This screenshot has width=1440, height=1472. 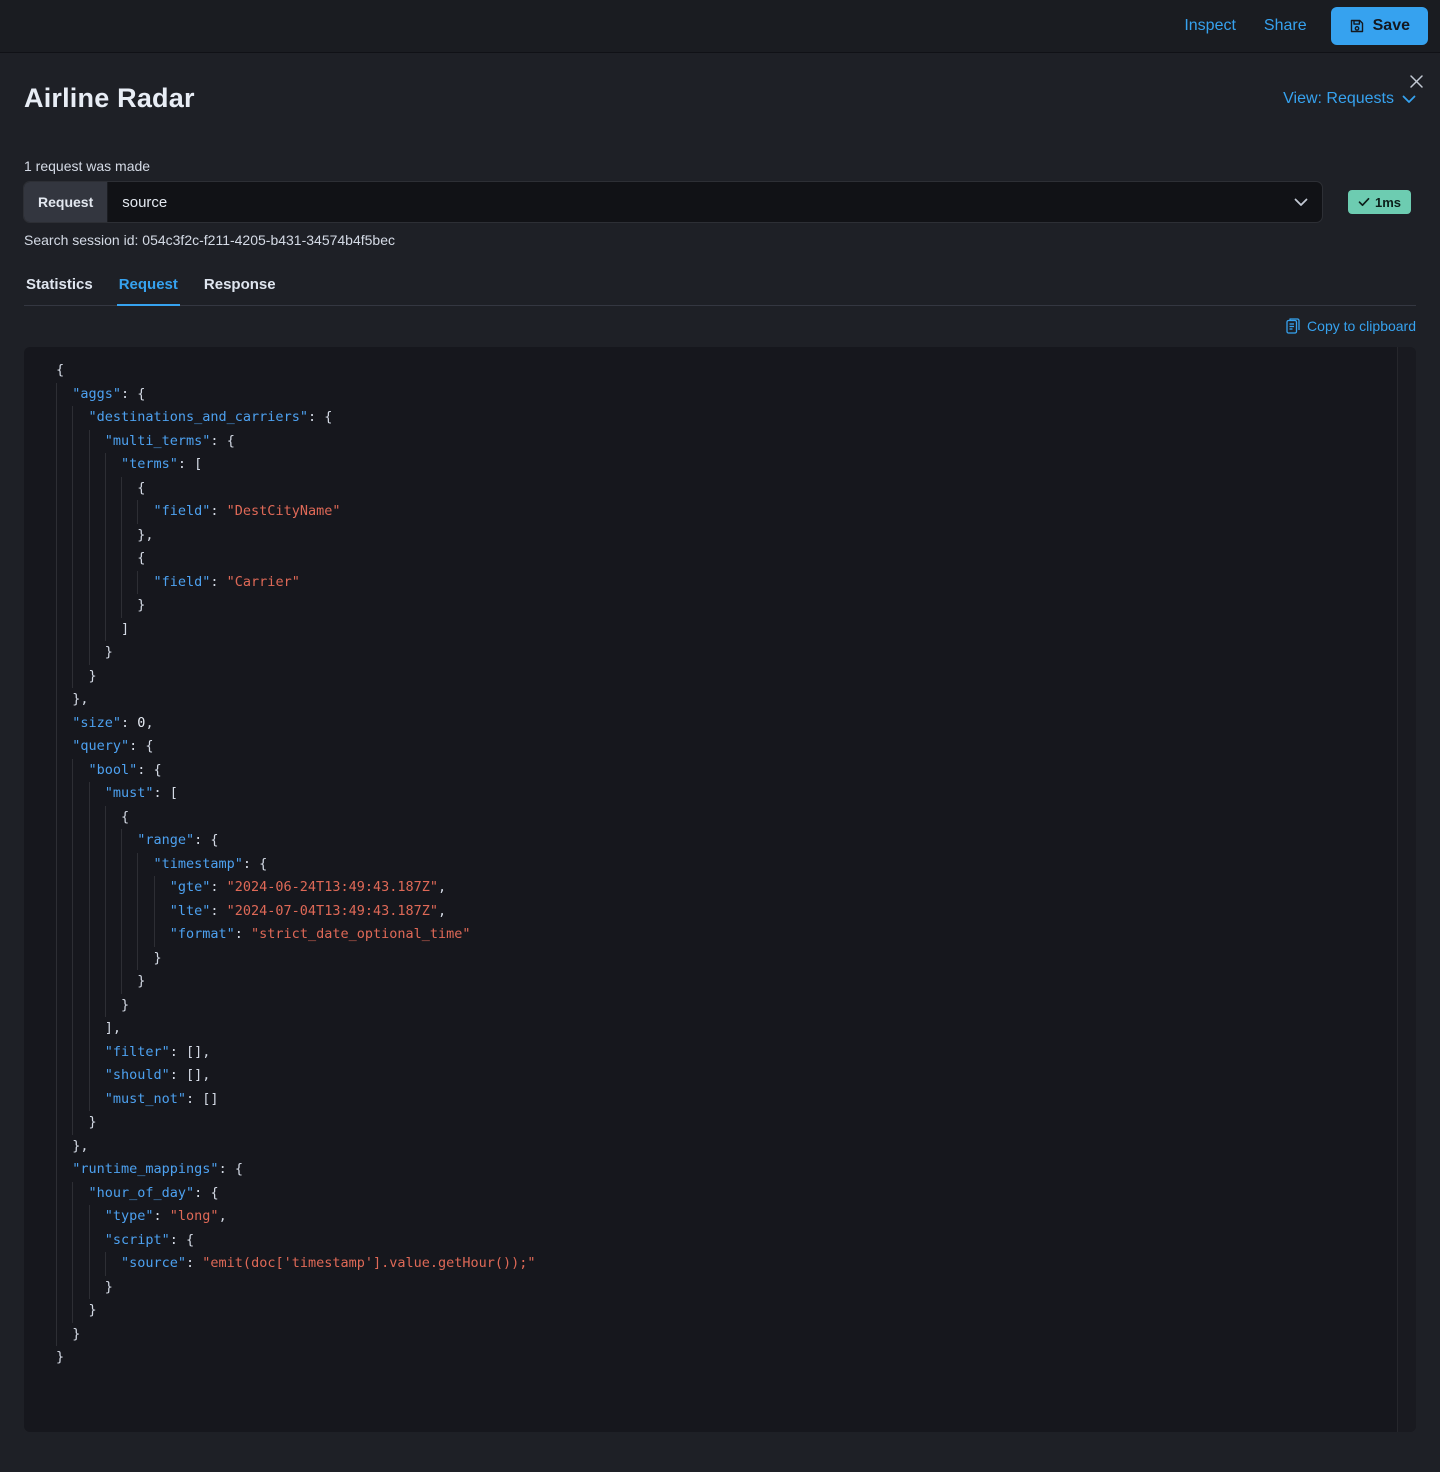 What do you see at coordinates (724, 1099) in the screenshot?
I see `code-line: "must_not": []` at bounding box center [724, 1099].